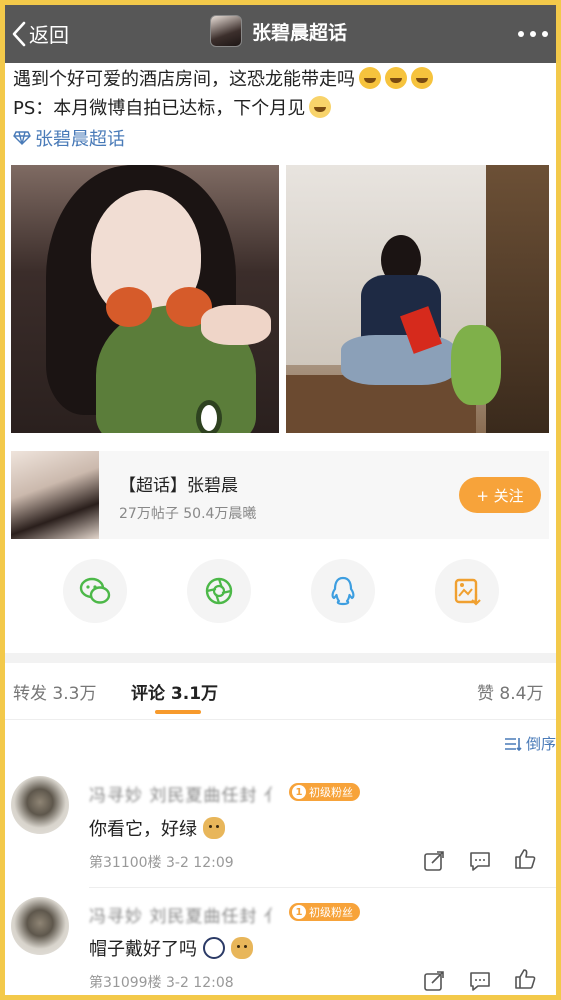 The height and width of the screenshot is (1000, 561). I want to click on supertopic-card-title: 【超话】张碧晨, so click(178, 486).